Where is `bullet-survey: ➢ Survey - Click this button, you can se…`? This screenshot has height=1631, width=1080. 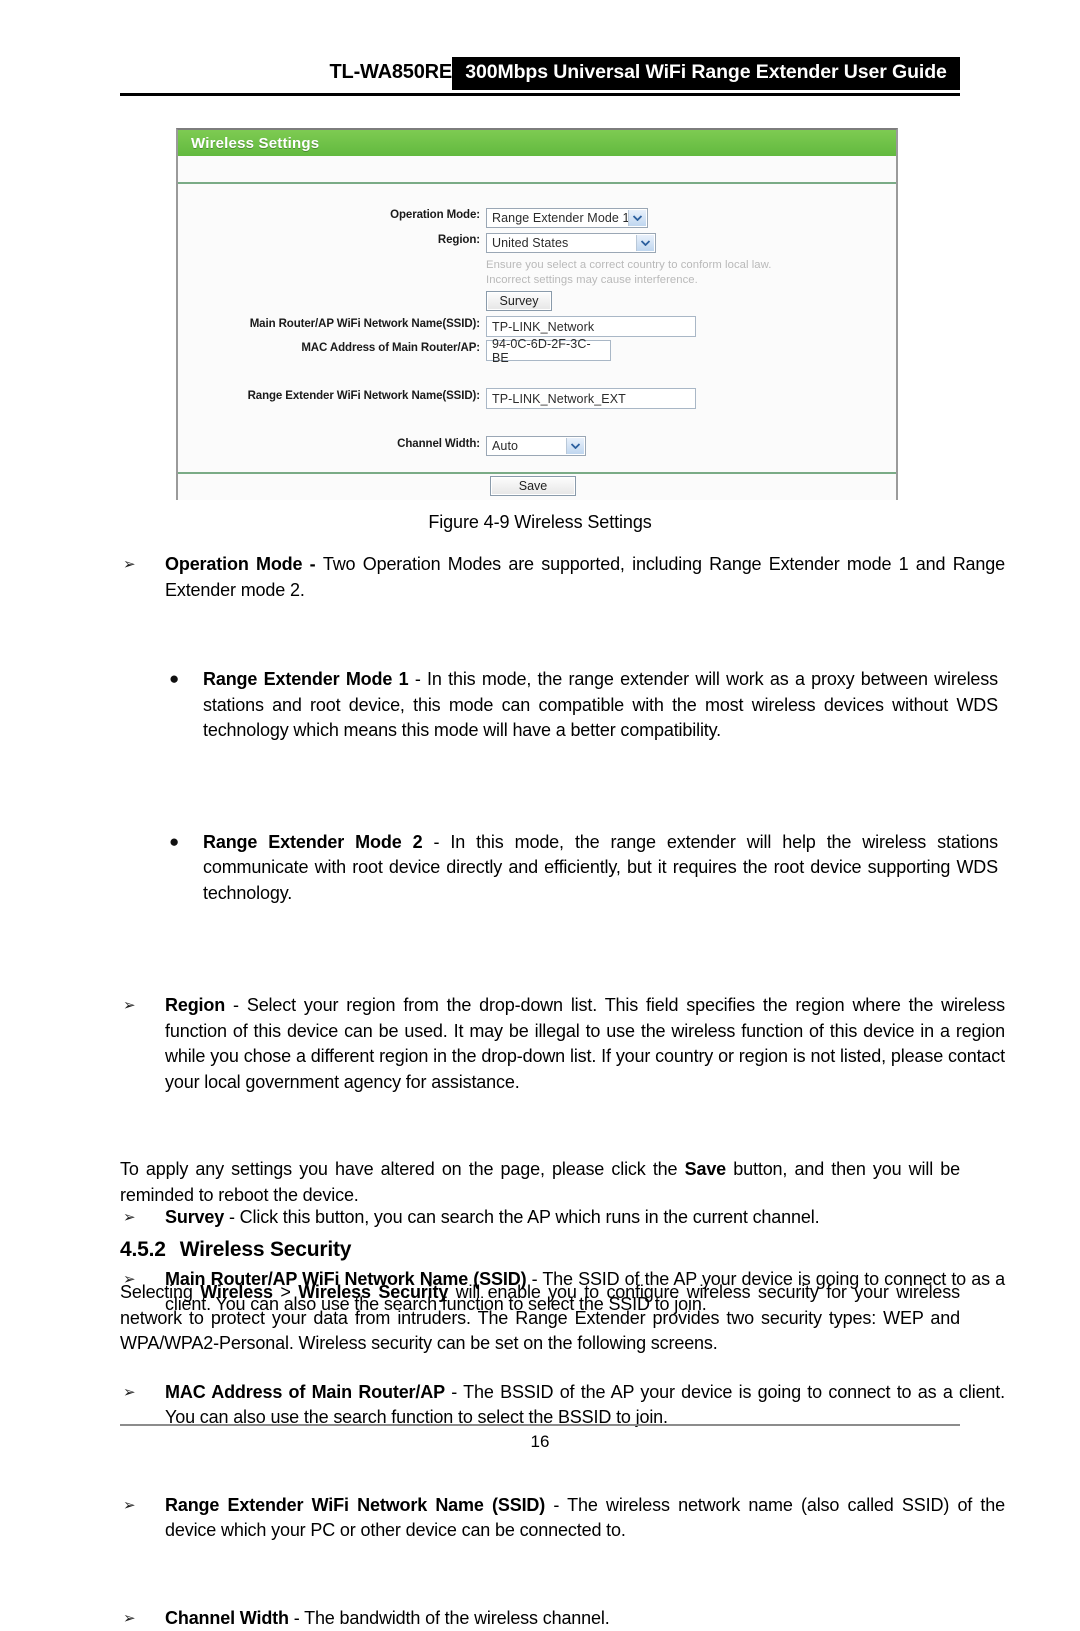 bullet-survey: ➢ Survey - Click this button, you can se… is located at coordinates (562, 1218).